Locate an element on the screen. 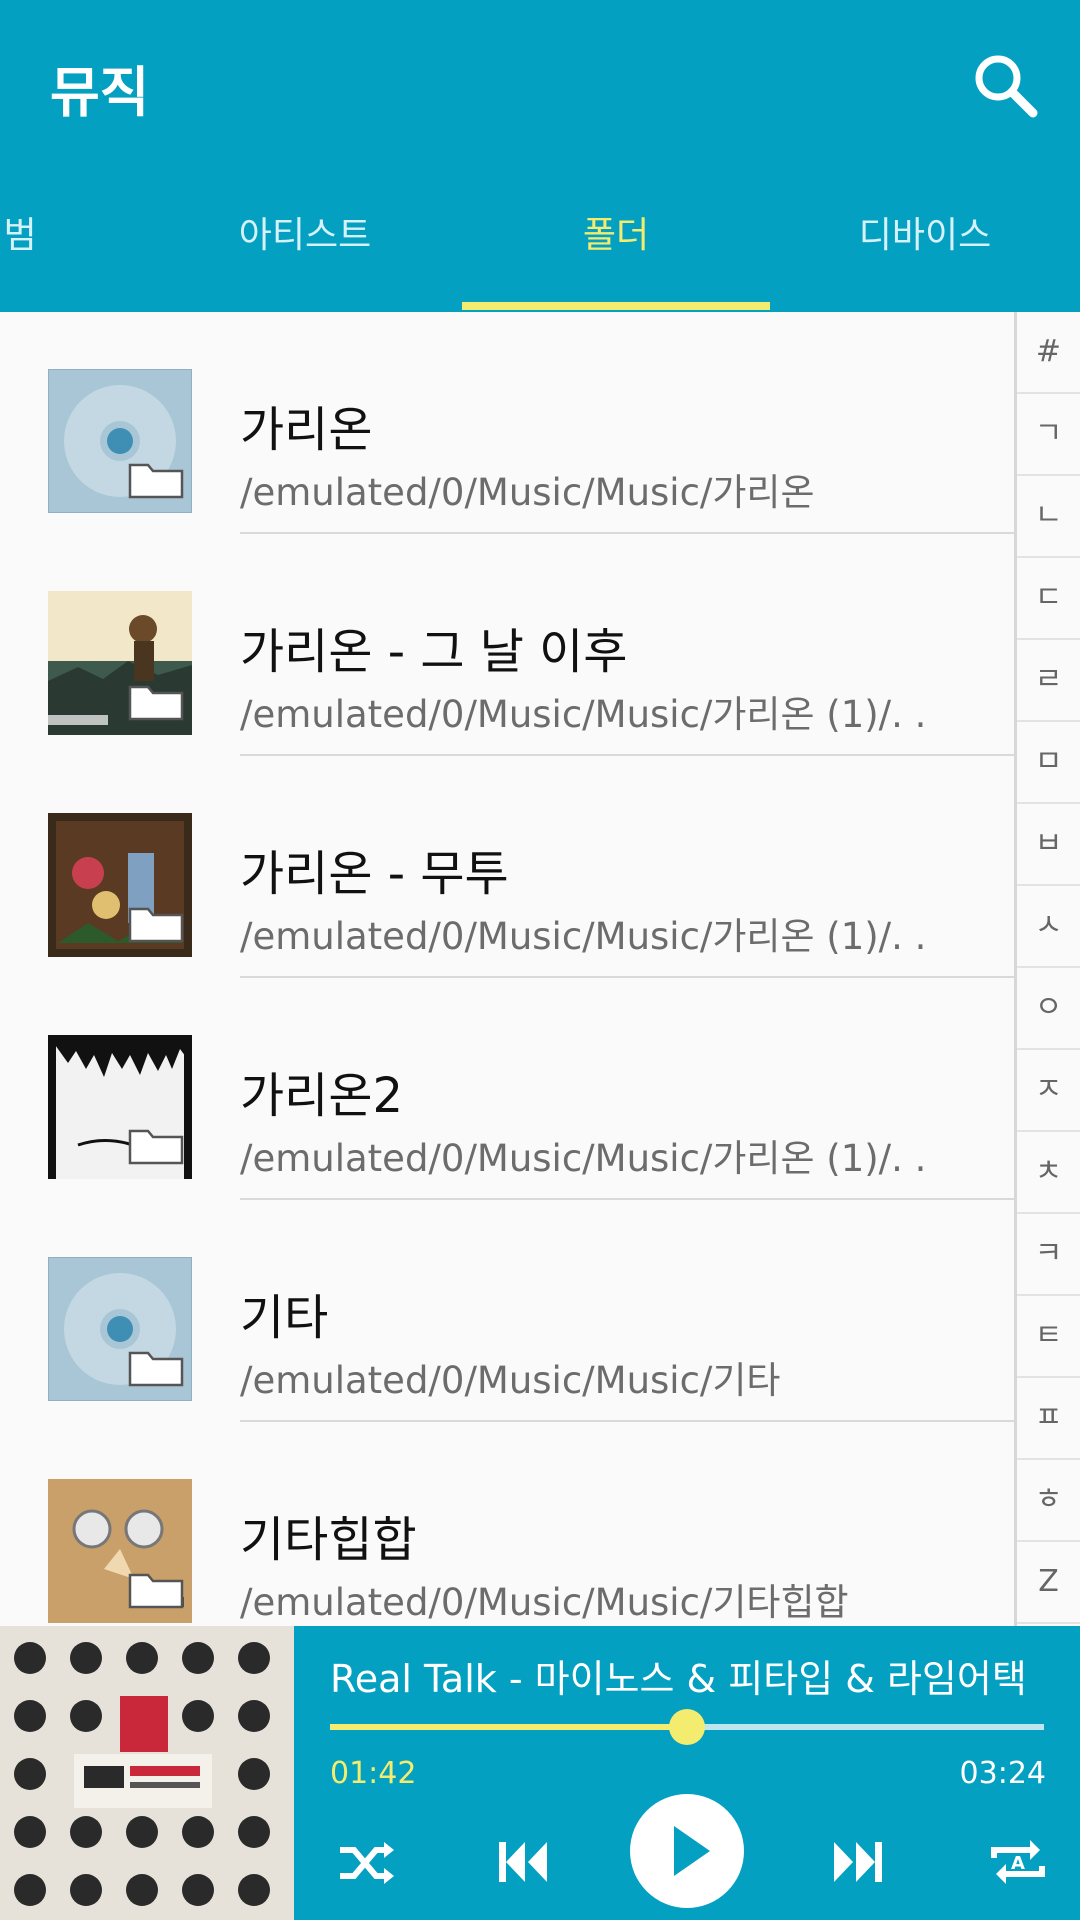 The width and height of the screenshot is (1080, 1920). folder-title: 가리온 is located at coordinates (306, 430).